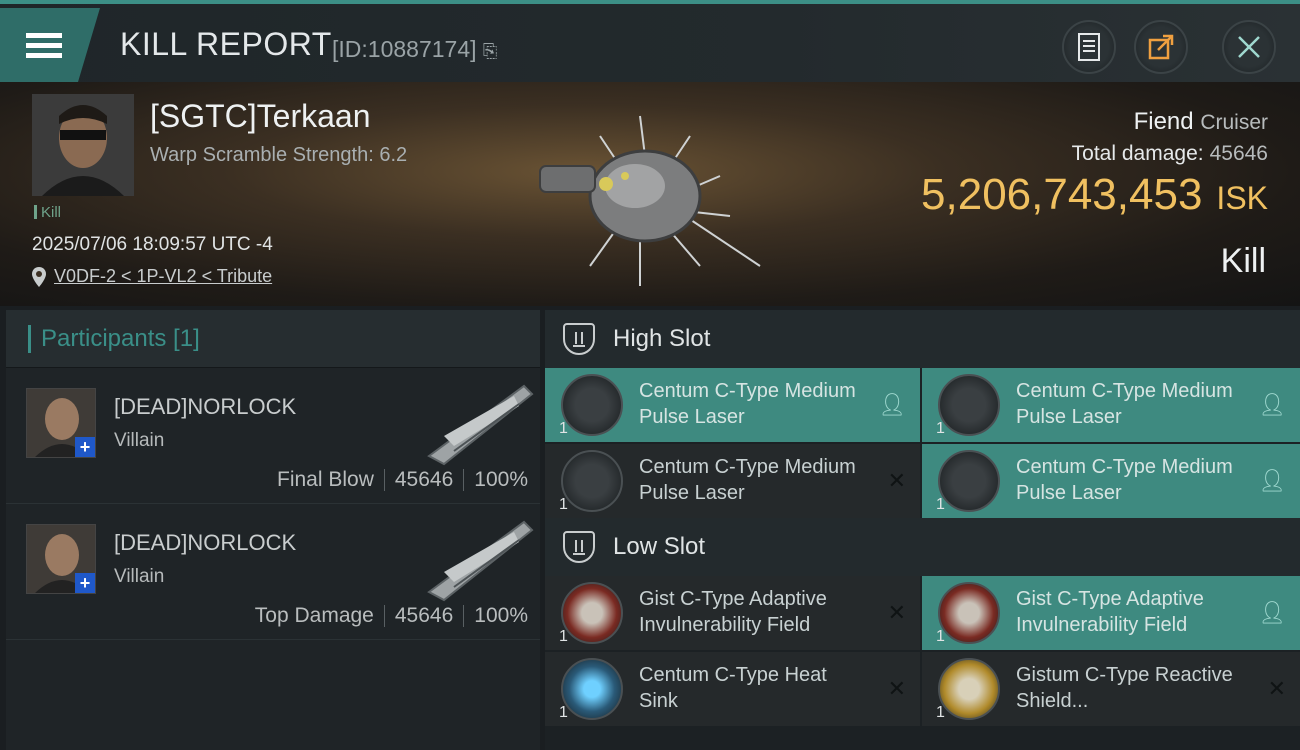 This screenshot has height=750, width=1300. I want to click on kill-datetime: 2025/07/06 18:09:57 UTC -4, so click(152, 244).